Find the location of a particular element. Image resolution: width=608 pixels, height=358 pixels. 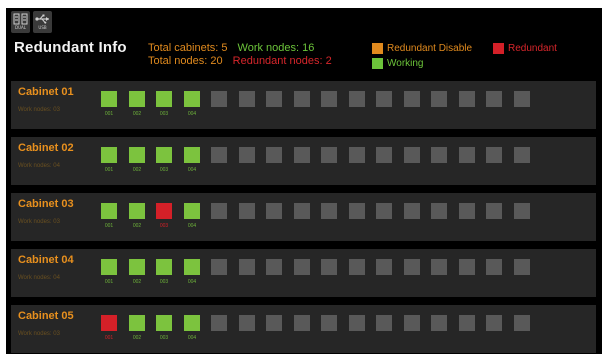

legend-redundant-label: Redundant is located at coordinates (532, 48).